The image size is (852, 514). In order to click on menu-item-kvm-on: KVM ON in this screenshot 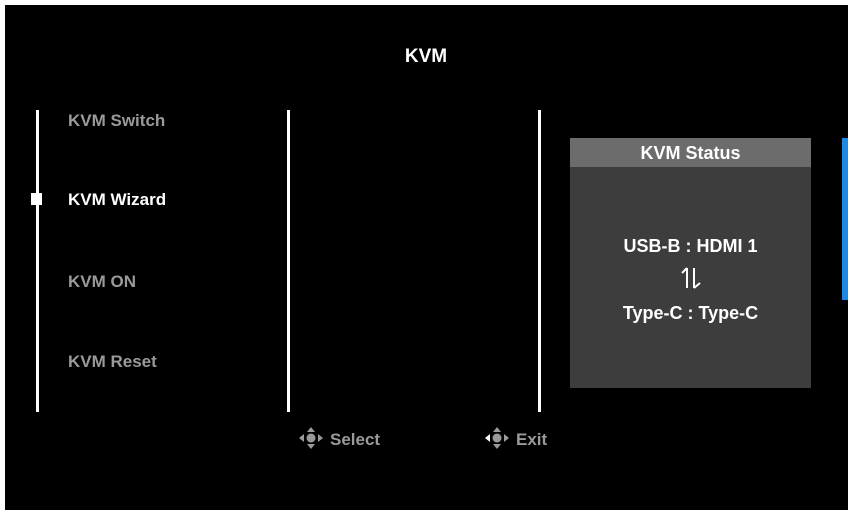, I will do `click(102, 282)`.